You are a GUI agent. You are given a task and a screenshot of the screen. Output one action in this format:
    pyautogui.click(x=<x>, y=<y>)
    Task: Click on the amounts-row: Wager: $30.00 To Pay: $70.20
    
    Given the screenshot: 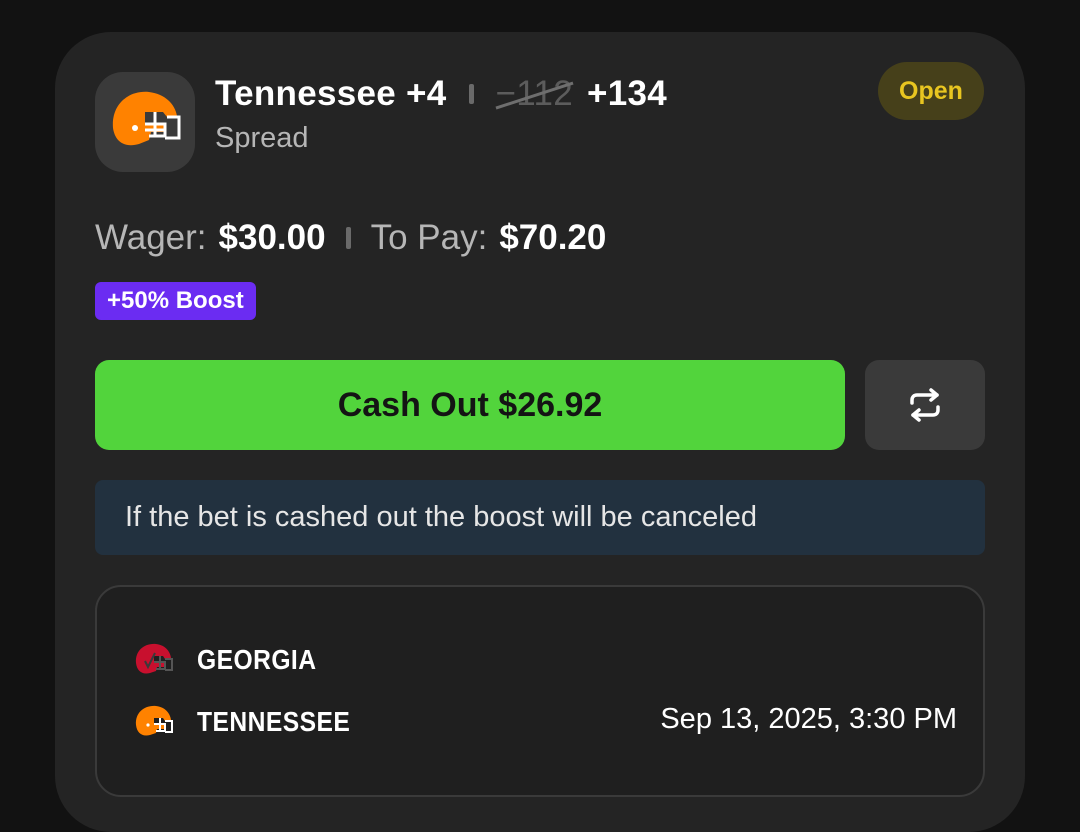 What is the action you would take?
    pyautogui.click(x=350, y=238)
    